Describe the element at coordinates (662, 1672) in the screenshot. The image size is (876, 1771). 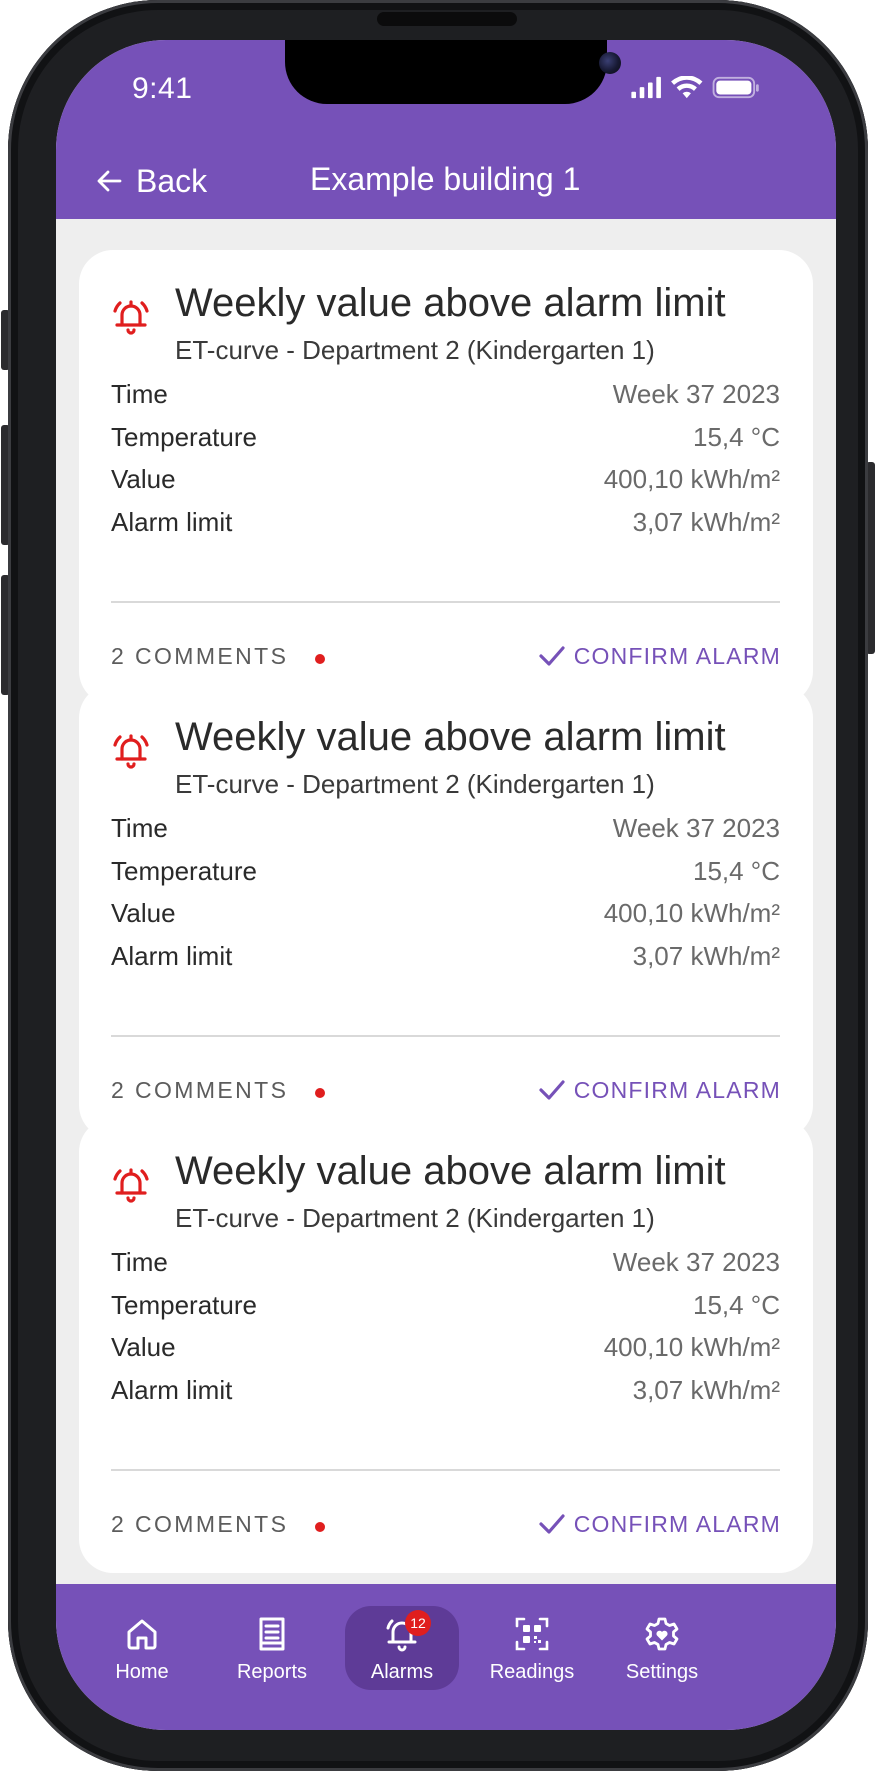
I see `nav-label: Settings` at that location.